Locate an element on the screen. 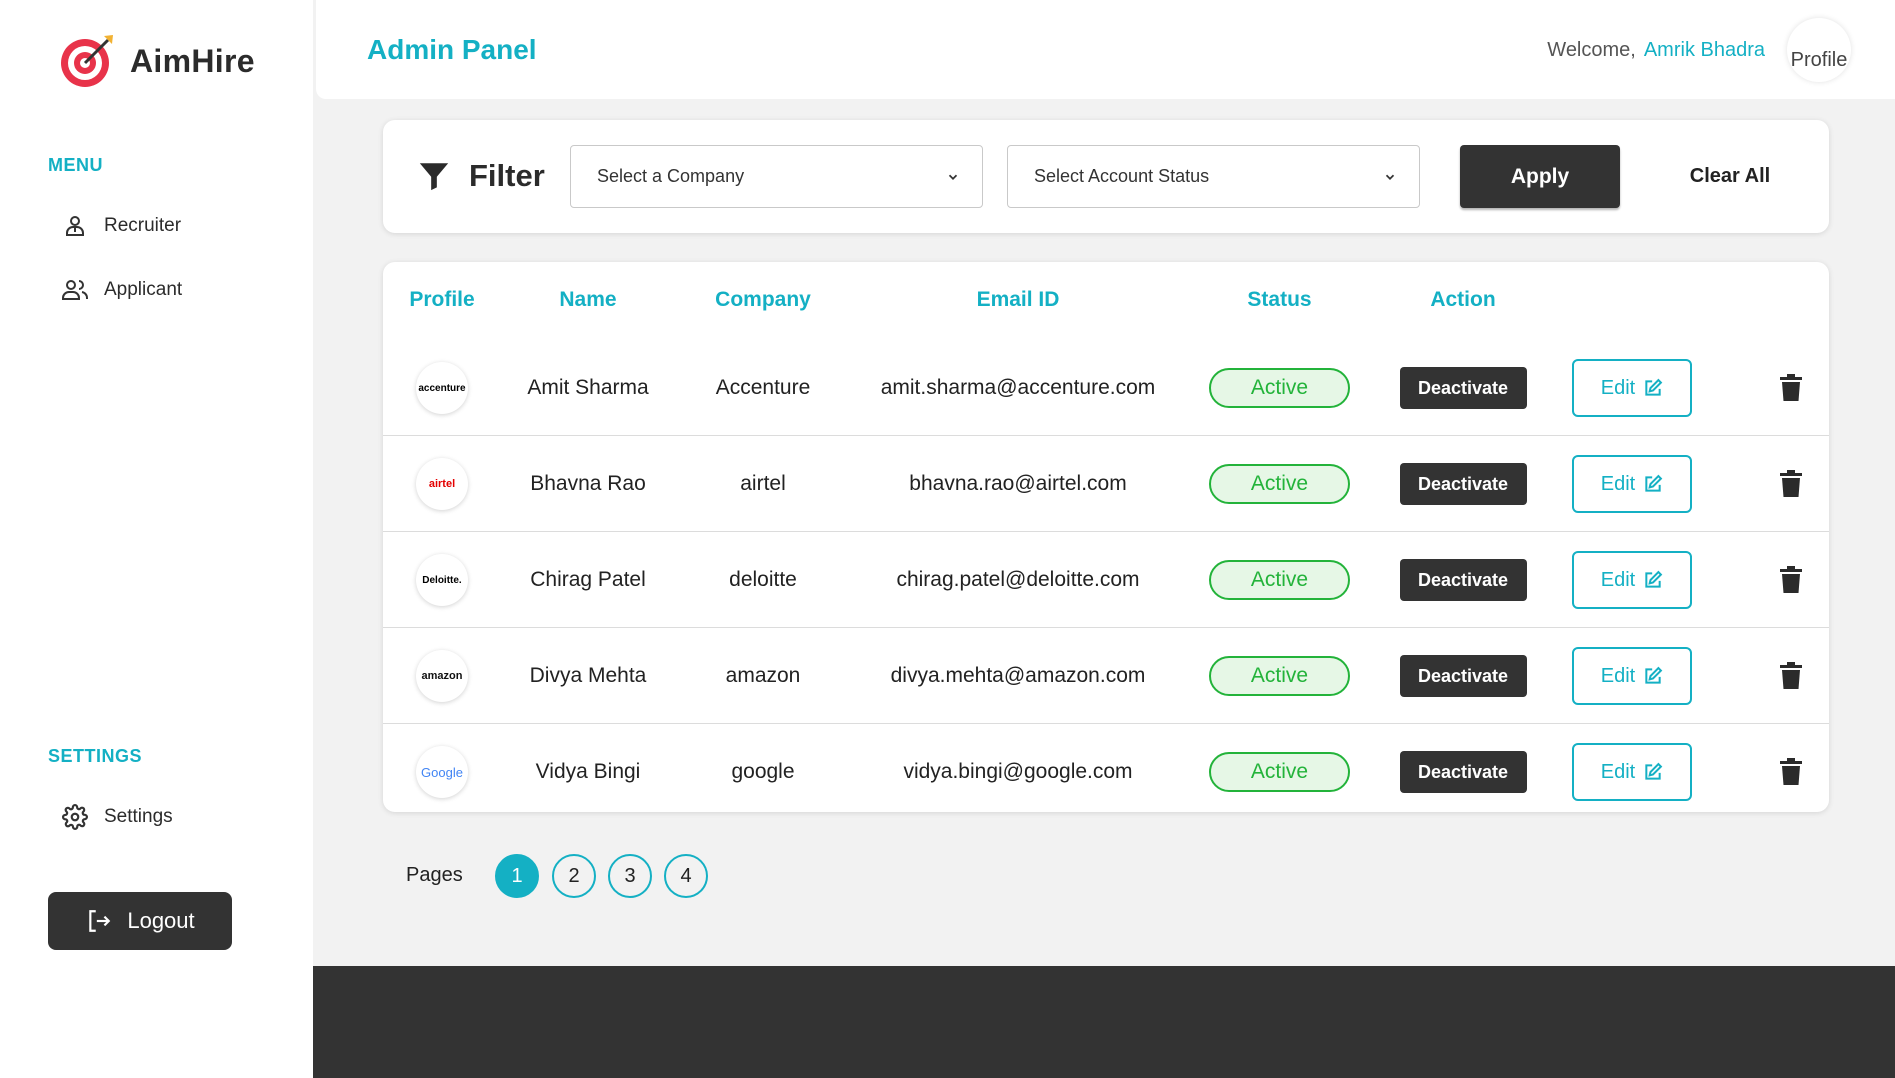 The width and height of the screenshot is (1895, 1078). email-cell: bhavna.rao@airtel.com is located at coordinates (1018, 483).